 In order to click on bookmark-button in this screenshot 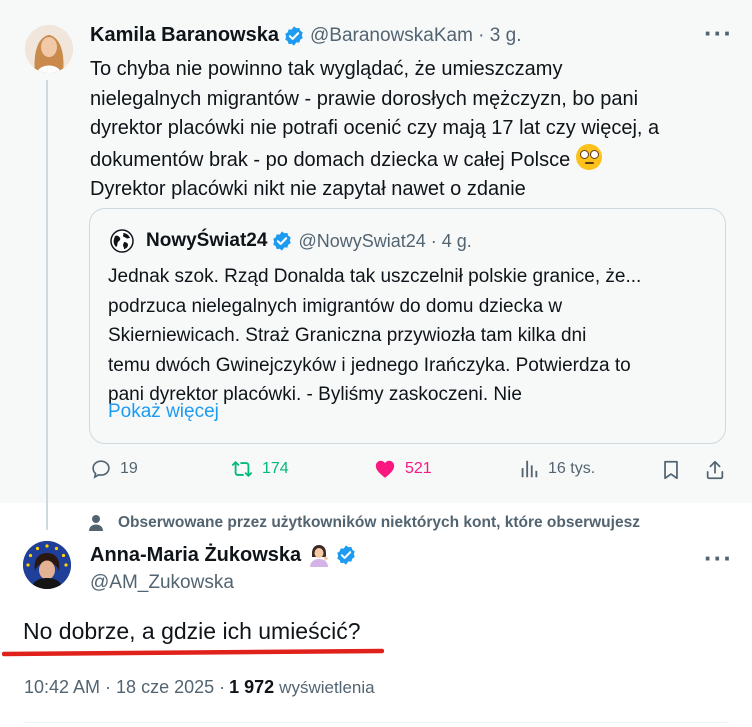, I will do `click(675, 470)`.